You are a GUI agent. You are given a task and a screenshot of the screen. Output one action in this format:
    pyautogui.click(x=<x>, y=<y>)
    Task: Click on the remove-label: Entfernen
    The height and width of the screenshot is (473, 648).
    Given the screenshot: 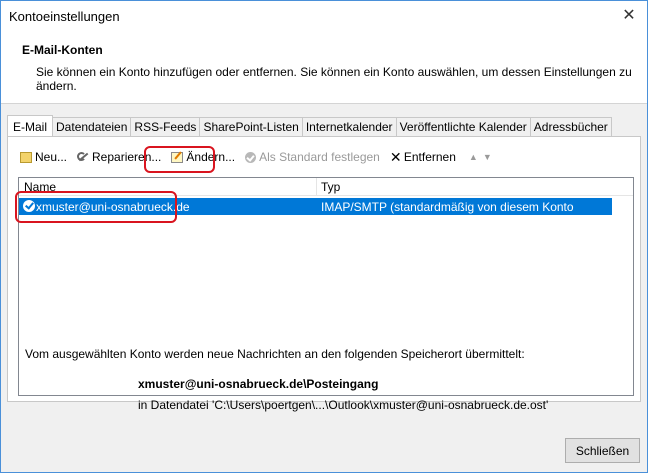 What is the action you would take?
    pyautogui.click(x=429, y=157)
    